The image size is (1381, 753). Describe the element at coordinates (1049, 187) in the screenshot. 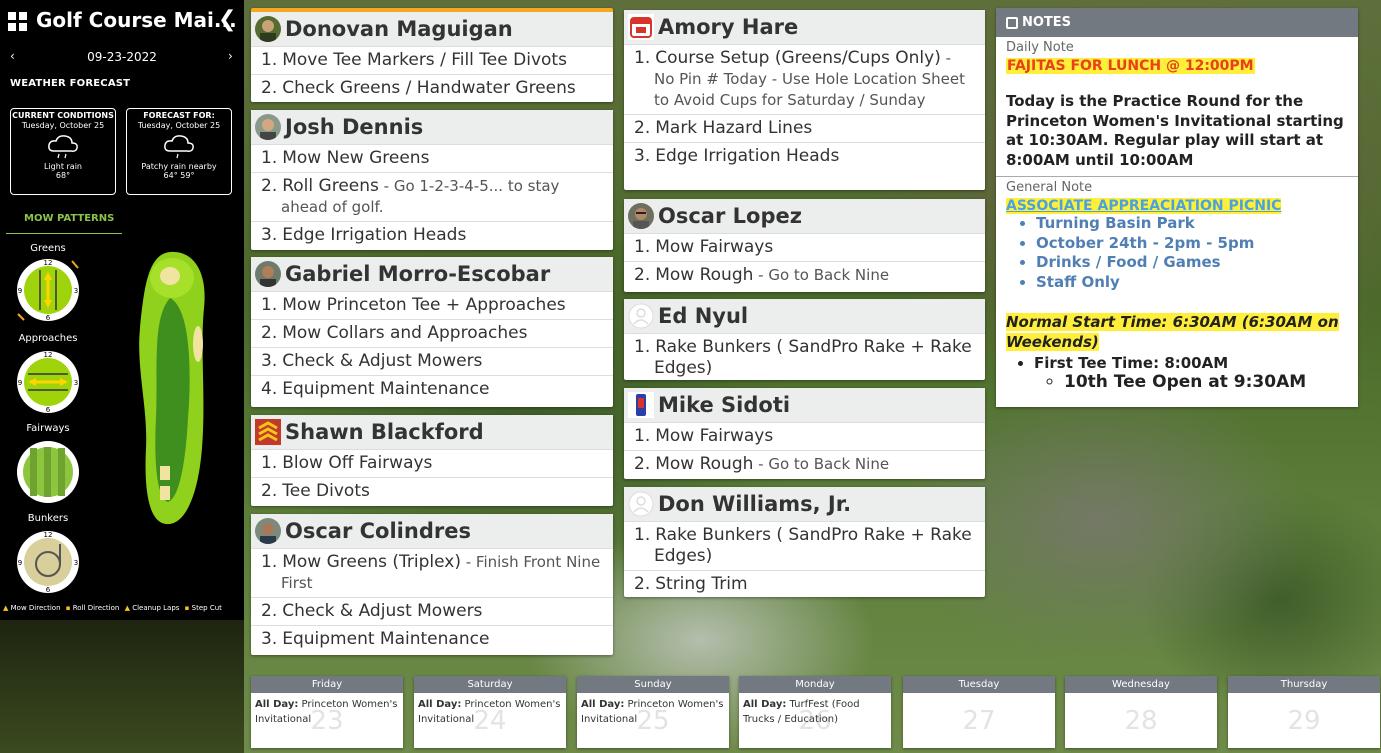

I see `general-note-label: General Note` at that location.